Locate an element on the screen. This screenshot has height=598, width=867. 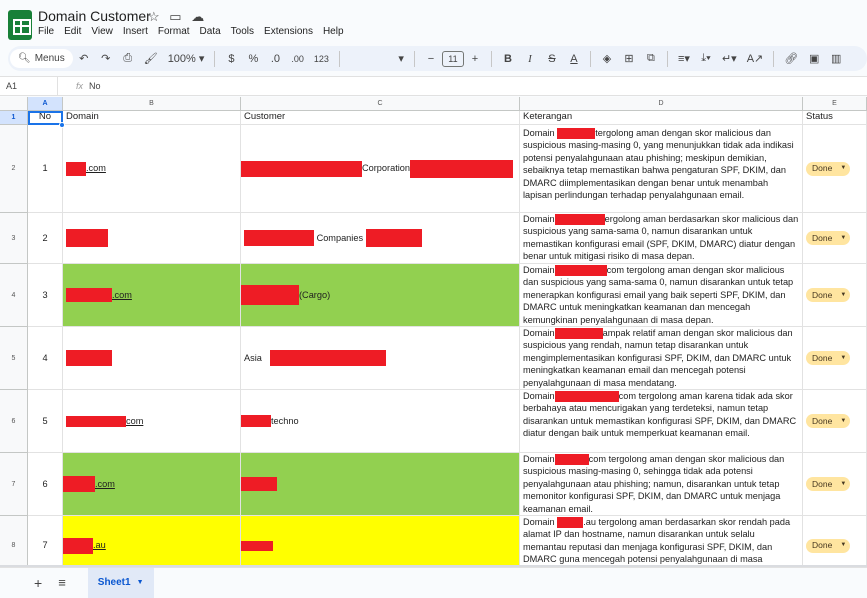
add-sheet-icon: + is located at coordinates (38, 583).